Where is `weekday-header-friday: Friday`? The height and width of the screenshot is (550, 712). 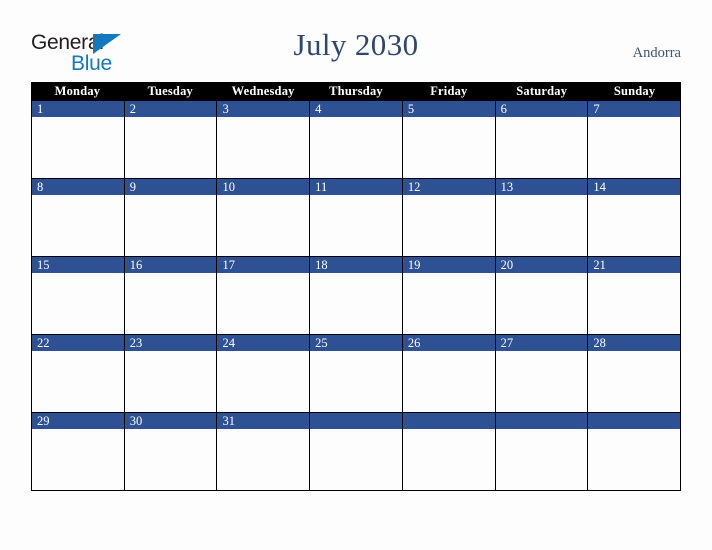
weekday-header-friday: Friday is located at coordinates (449, 91).